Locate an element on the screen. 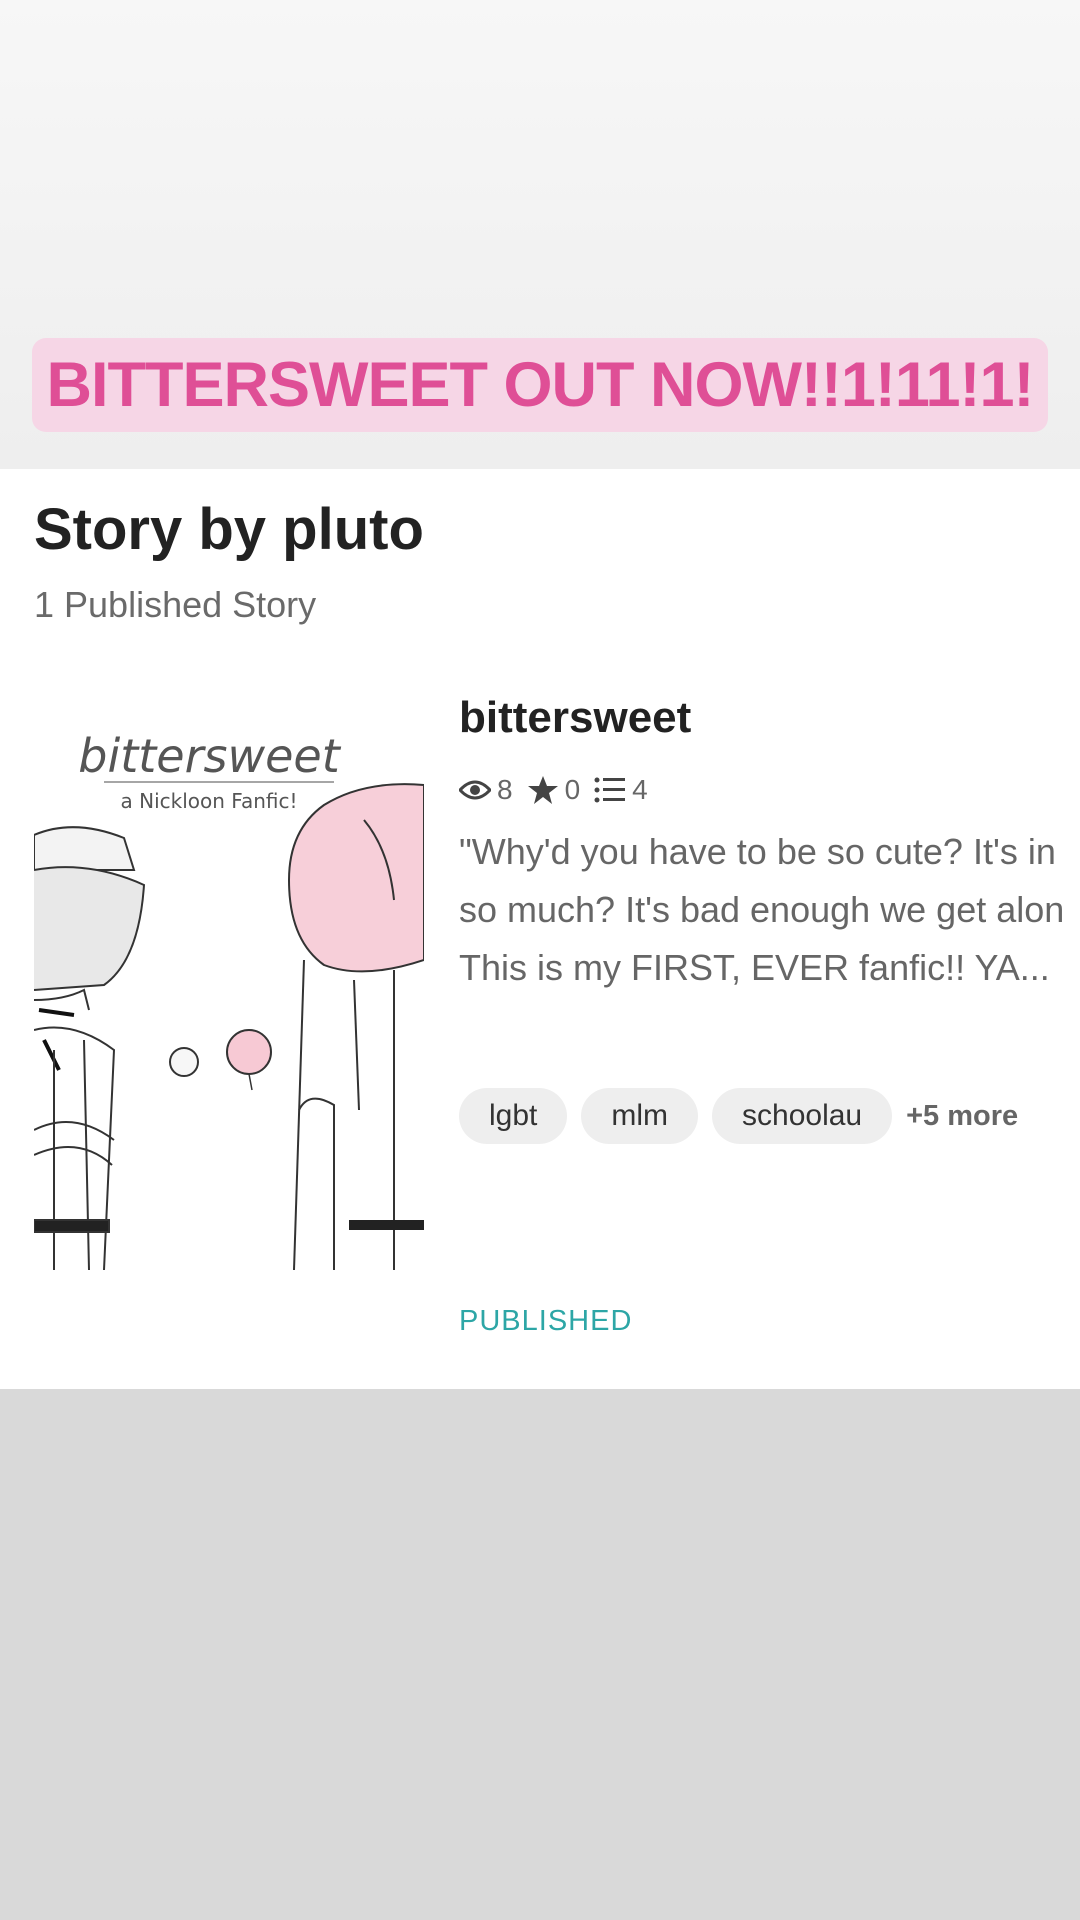  tag-list: lgbt mlm schoolau +5 more is located at coordinates (738, 1116).